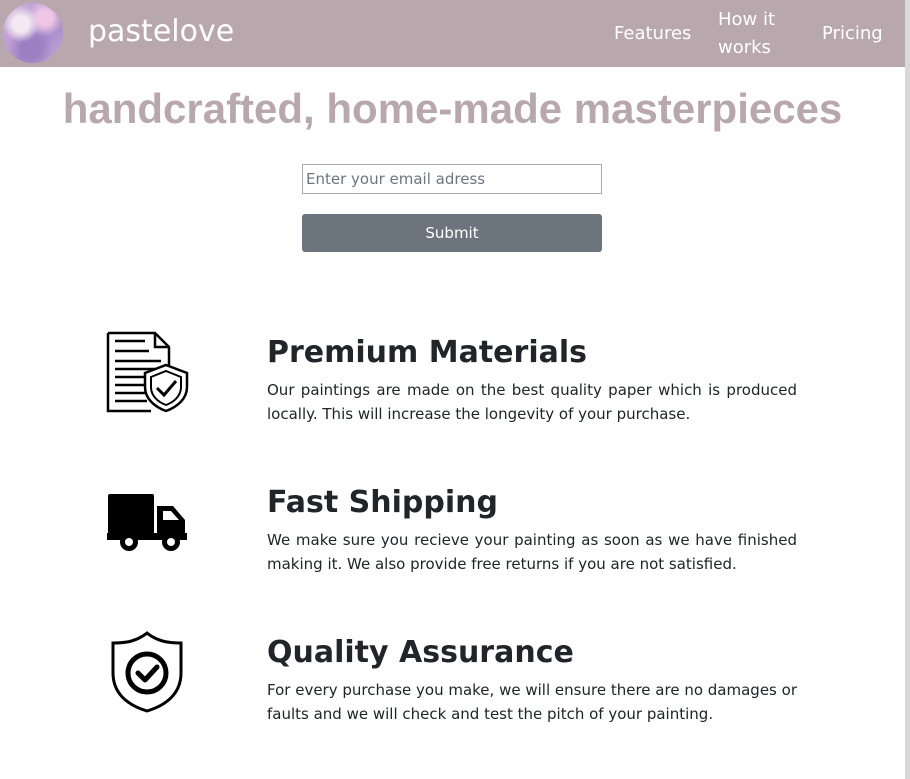  Describe the element at coordinates (452, 179) in the screenshot. I see `email-input` at that location.